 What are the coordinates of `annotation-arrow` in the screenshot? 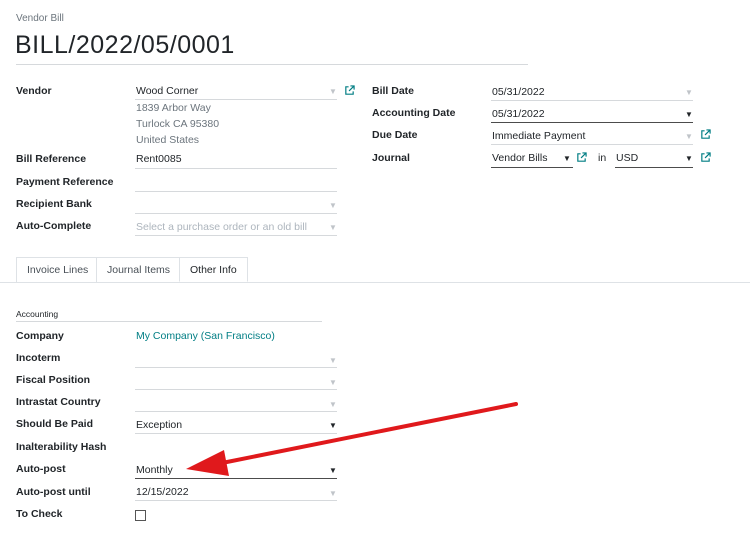 It's located at (352, 439).